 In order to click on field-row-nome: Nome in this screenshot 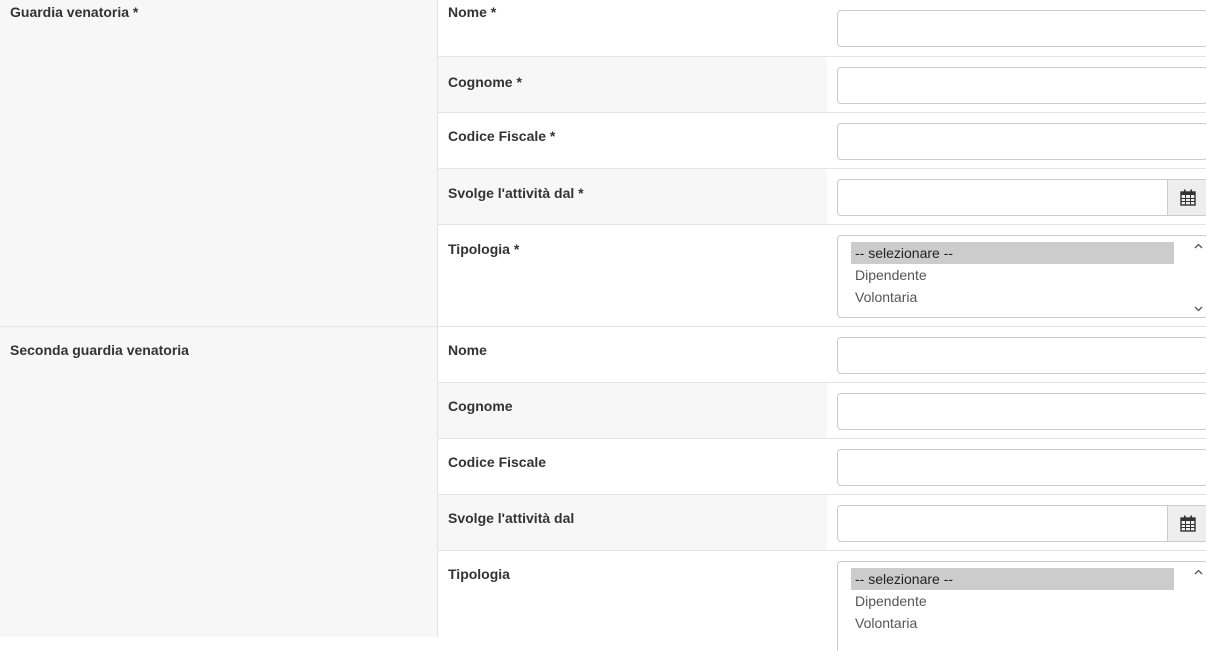, I will do `click(822, 355)`.